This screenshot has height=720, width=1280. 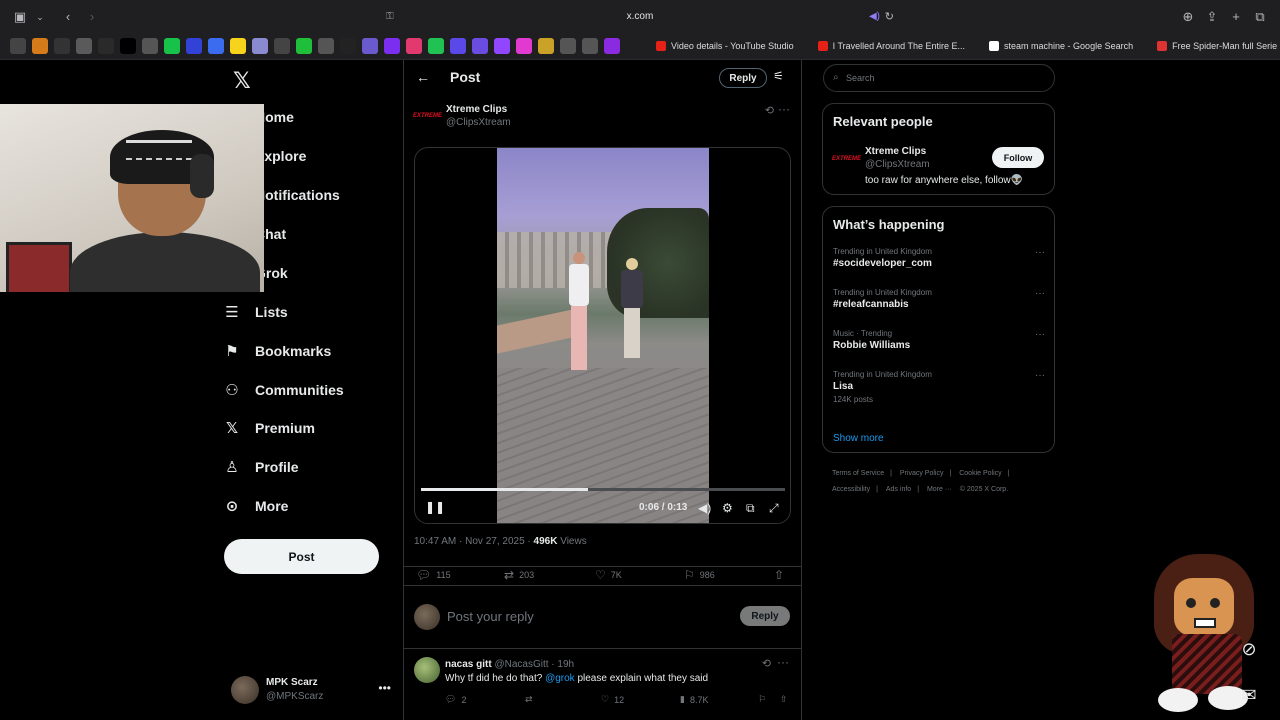 What do you see at coordinates (62, 46) in the screenshot?
I see `bookmark-3-icon` at bounding box center [62, 46].